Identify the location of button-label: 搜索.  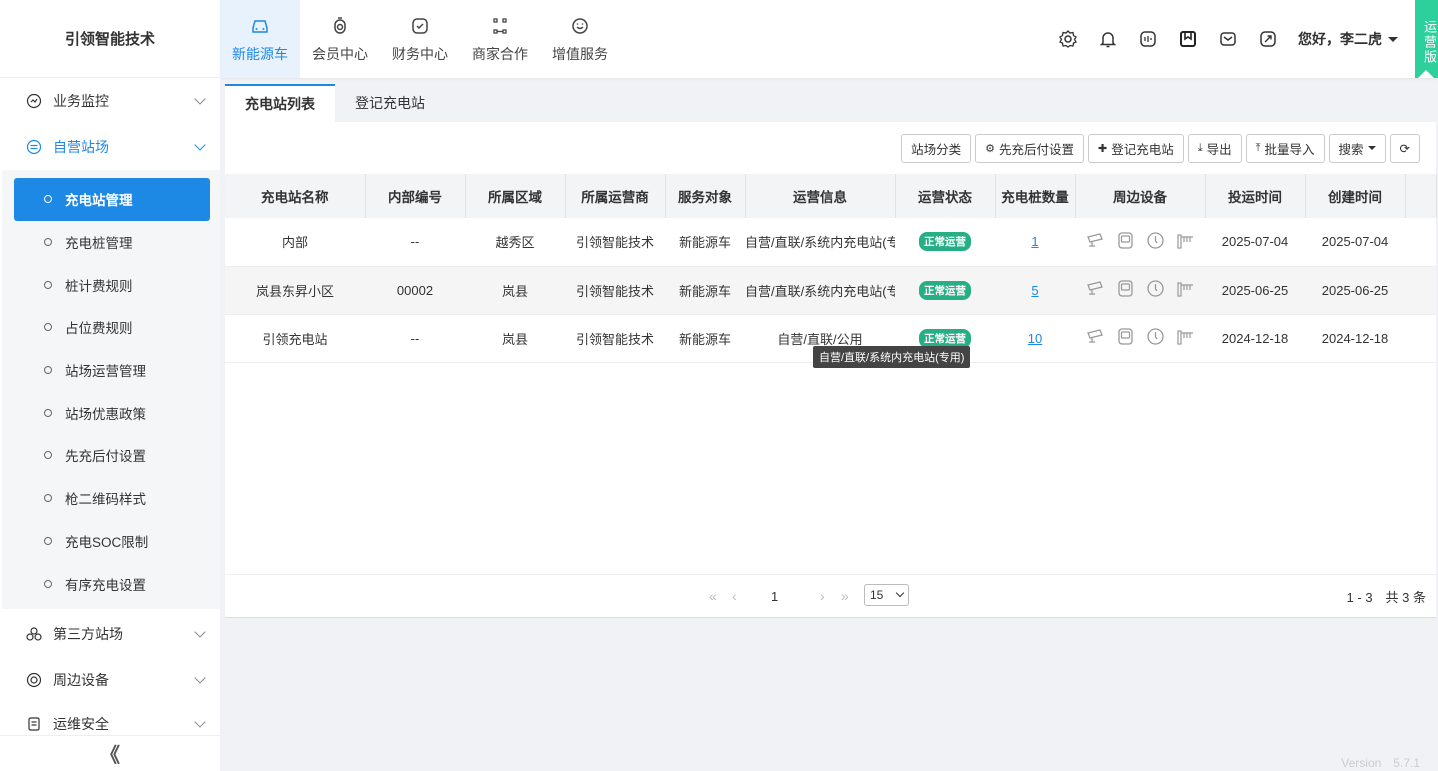
(1351, 149).